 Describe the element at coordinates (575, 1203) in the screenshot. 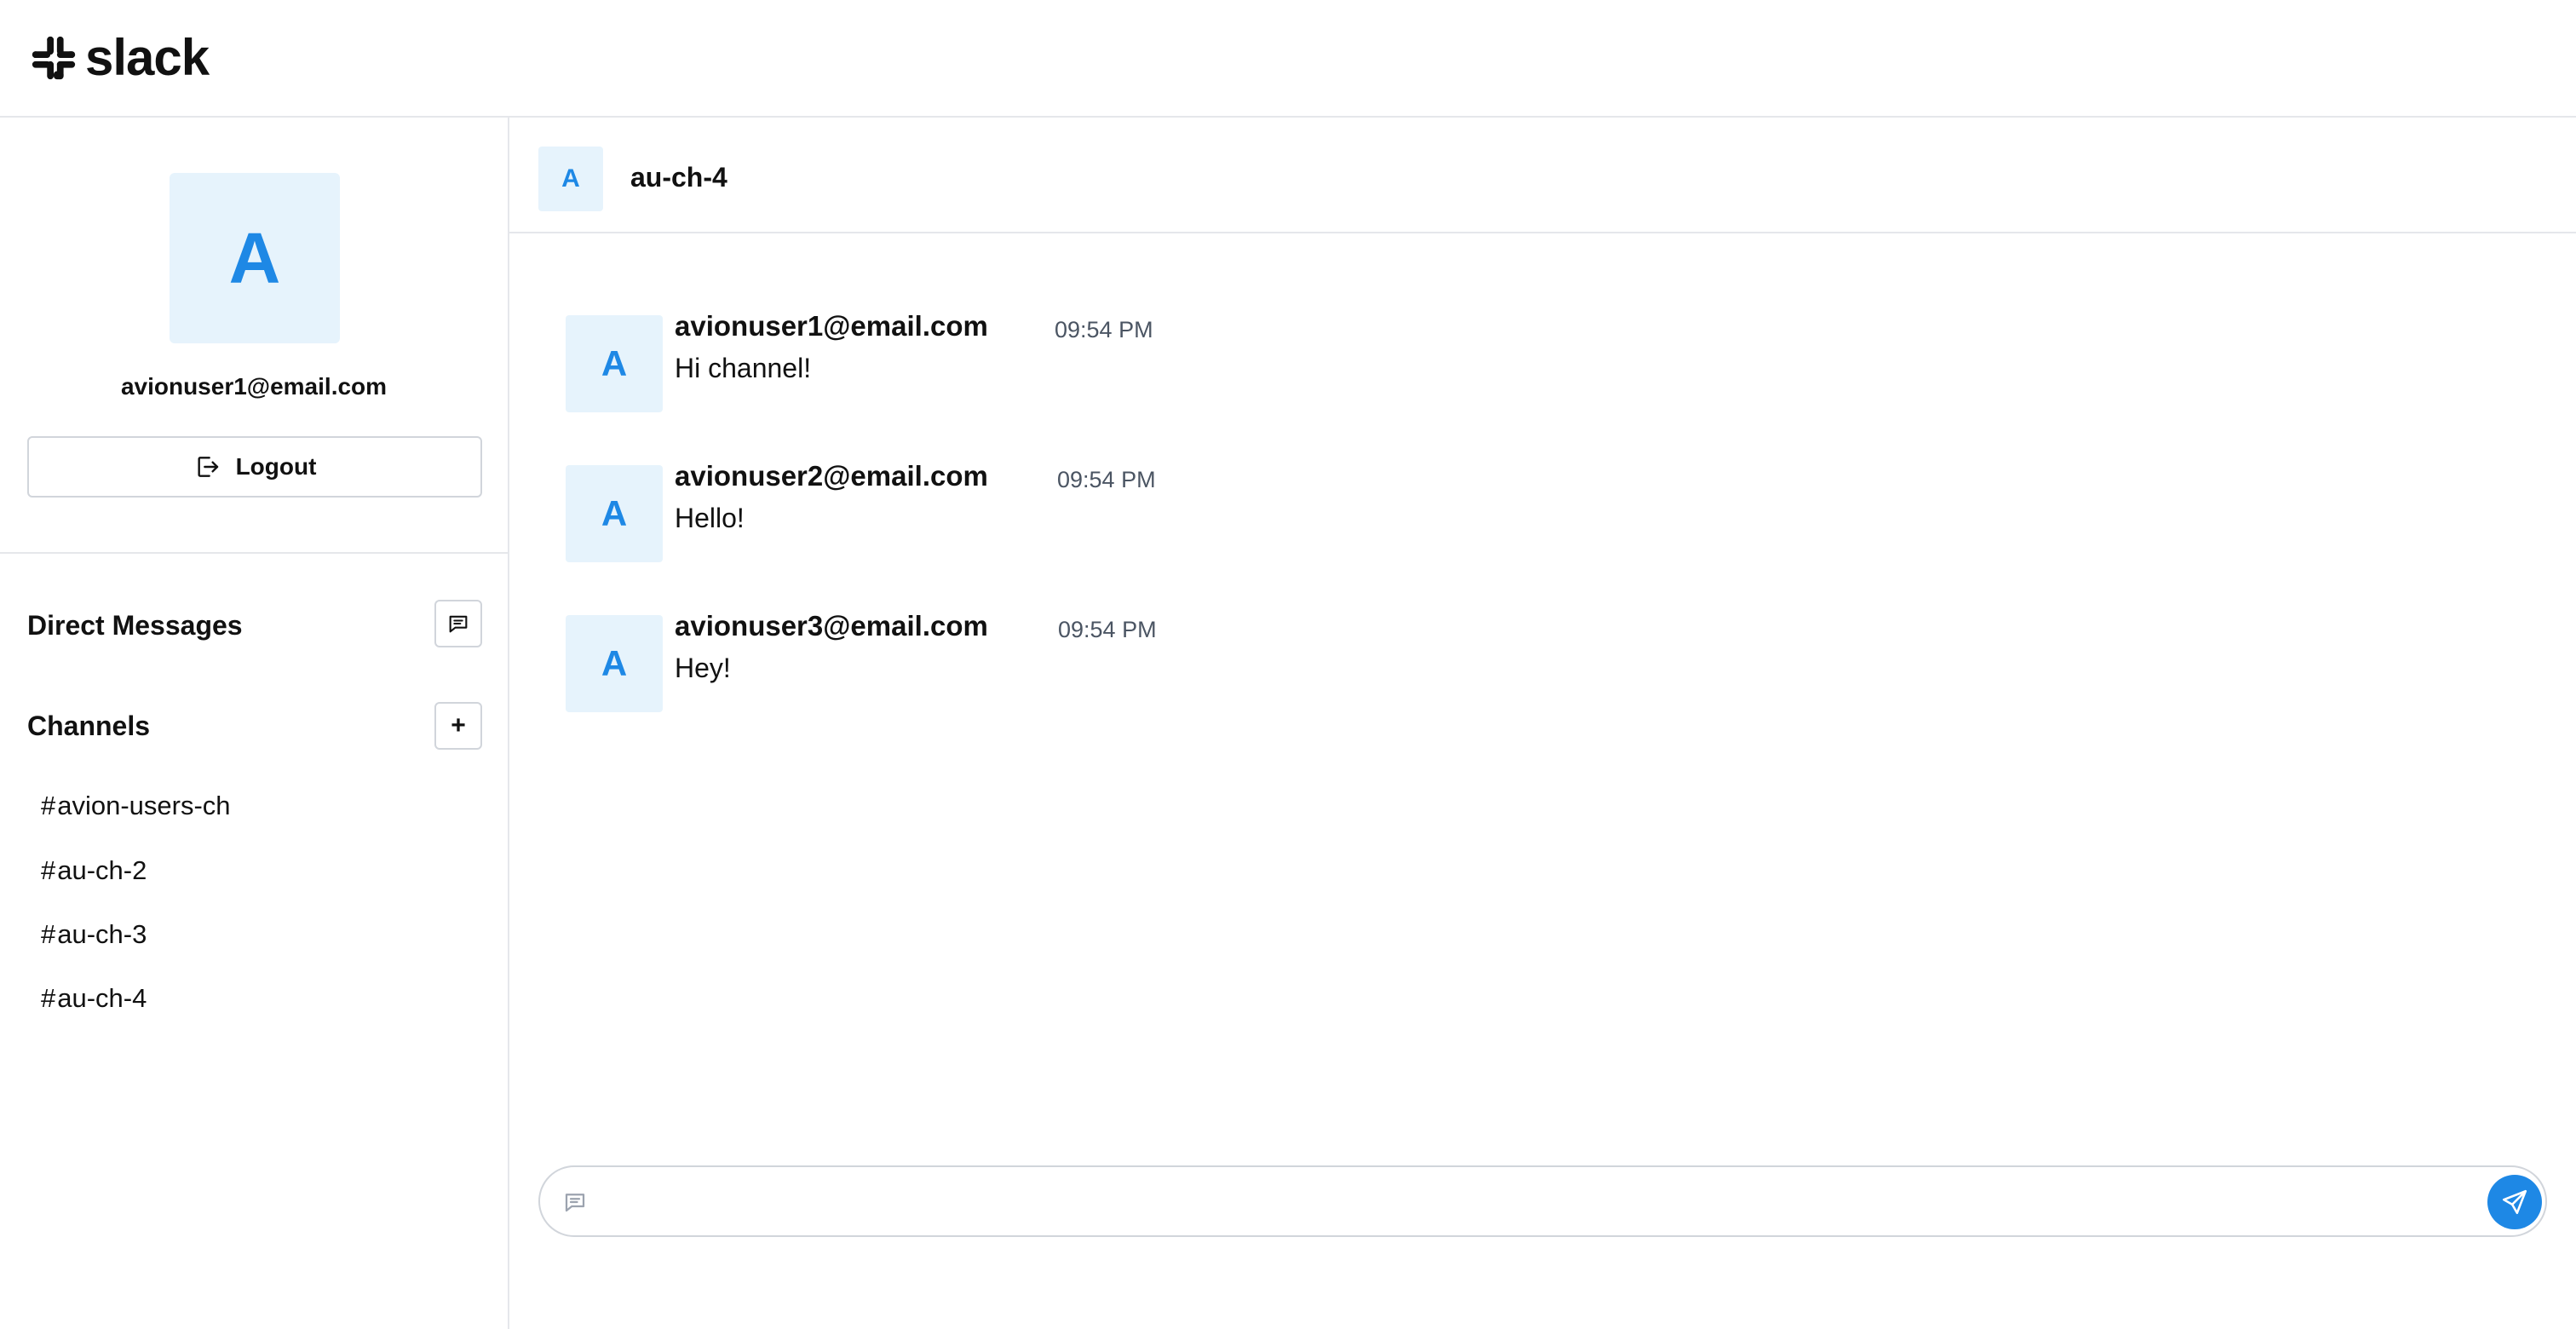

I see `message-icon` at that location.